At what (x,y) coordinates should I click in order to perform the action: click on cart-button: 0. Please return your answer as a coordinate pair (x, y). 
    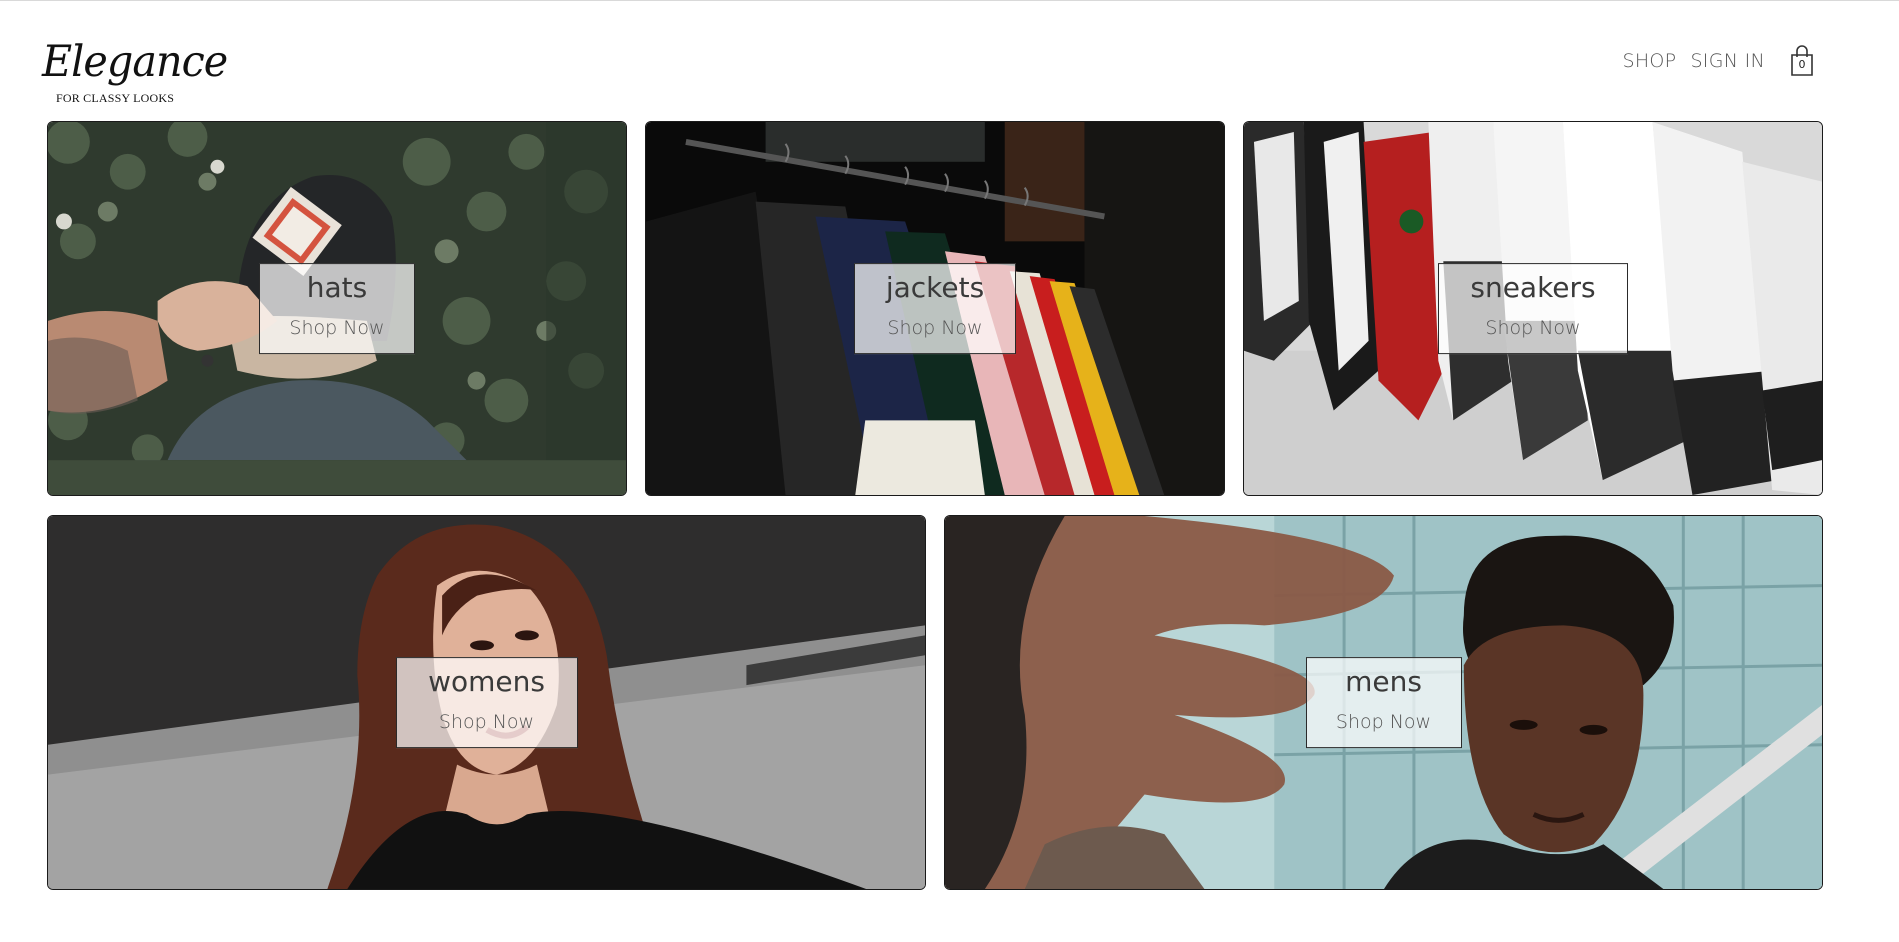
    Looking at the image, I should click on (1802, 61).